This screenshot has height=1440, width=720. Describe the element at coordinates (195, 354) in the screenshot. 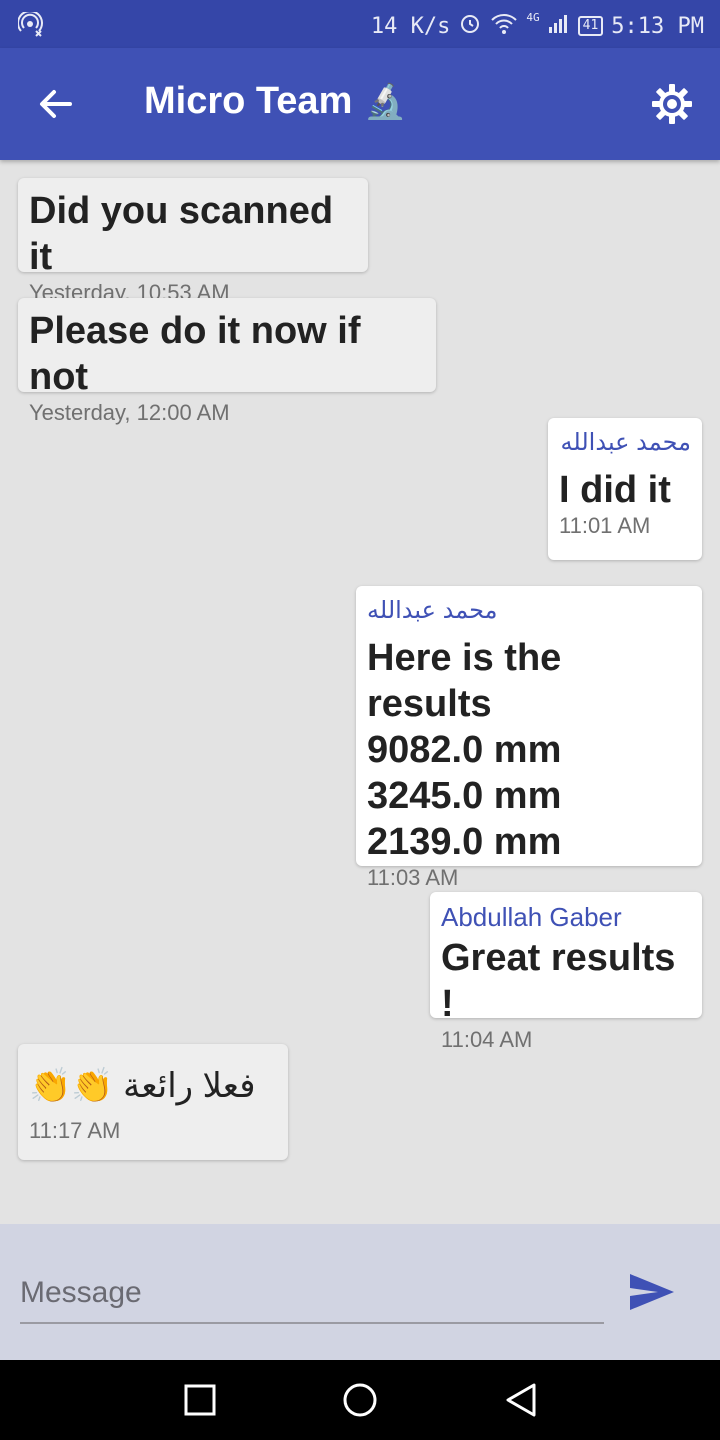

I see `message-text: Please do it now if not` at that location.